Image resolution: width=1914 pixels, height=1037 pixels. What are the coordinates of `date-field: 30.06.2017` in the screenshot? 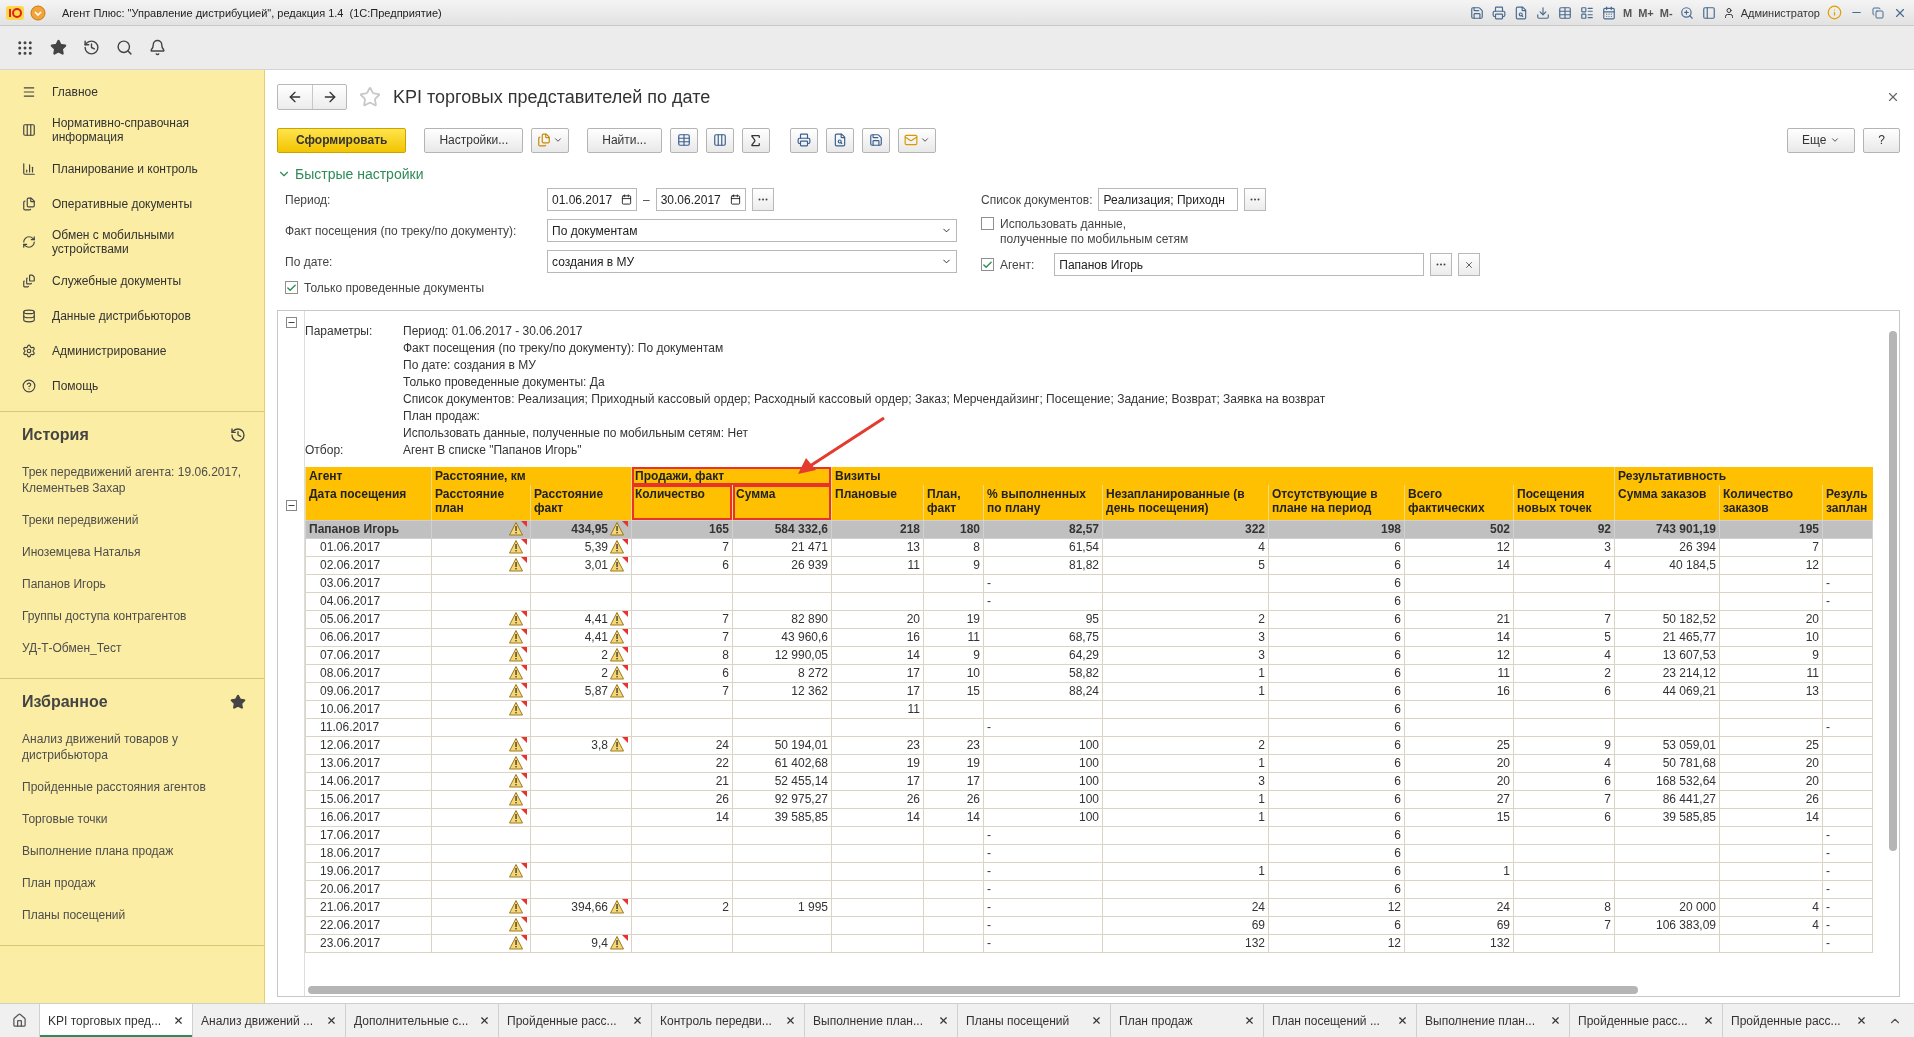 It's located at (700, 199).